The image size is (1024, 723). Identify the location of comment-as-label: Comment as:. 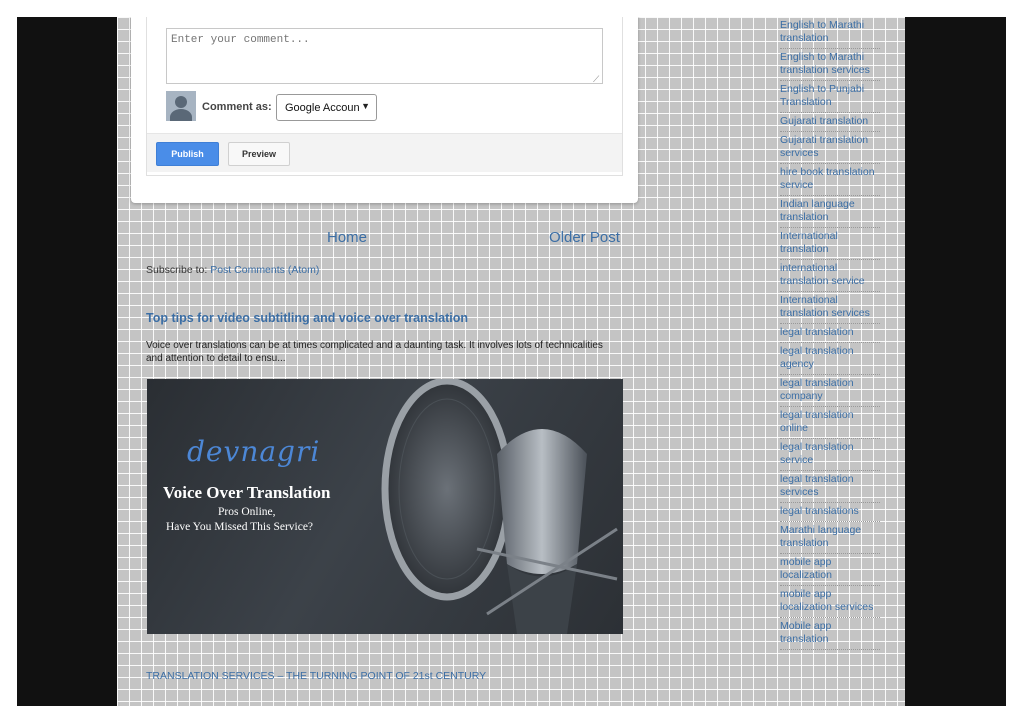
(237, 107).